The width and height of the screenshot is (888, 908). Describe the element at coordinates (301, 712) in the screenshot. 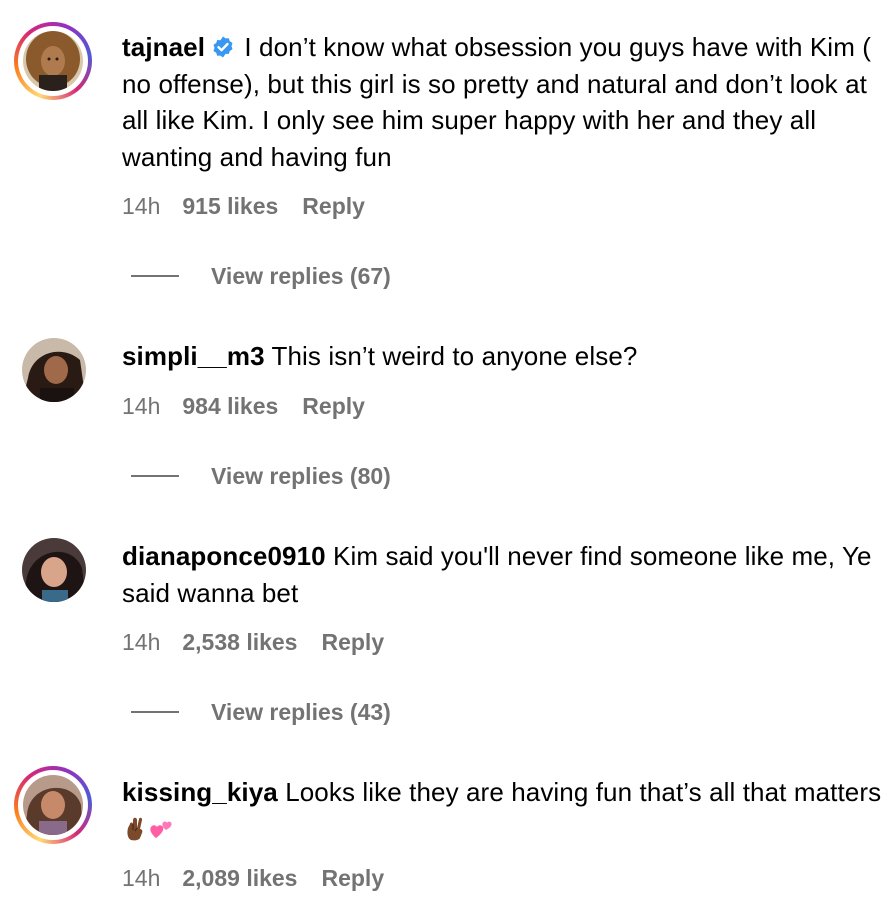

I see `view-replies-label: View replies (43)` at that location.